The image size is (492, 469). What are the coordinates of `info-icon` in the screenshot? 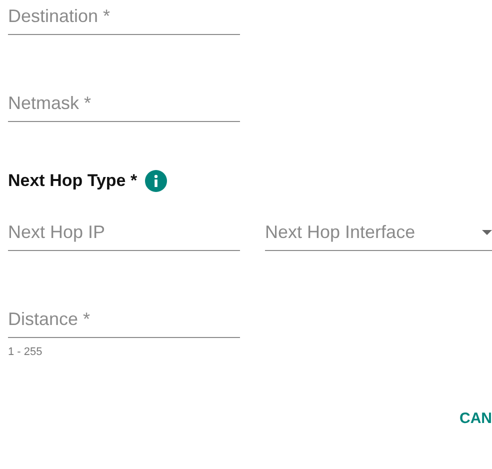 It's located at (156, 181).